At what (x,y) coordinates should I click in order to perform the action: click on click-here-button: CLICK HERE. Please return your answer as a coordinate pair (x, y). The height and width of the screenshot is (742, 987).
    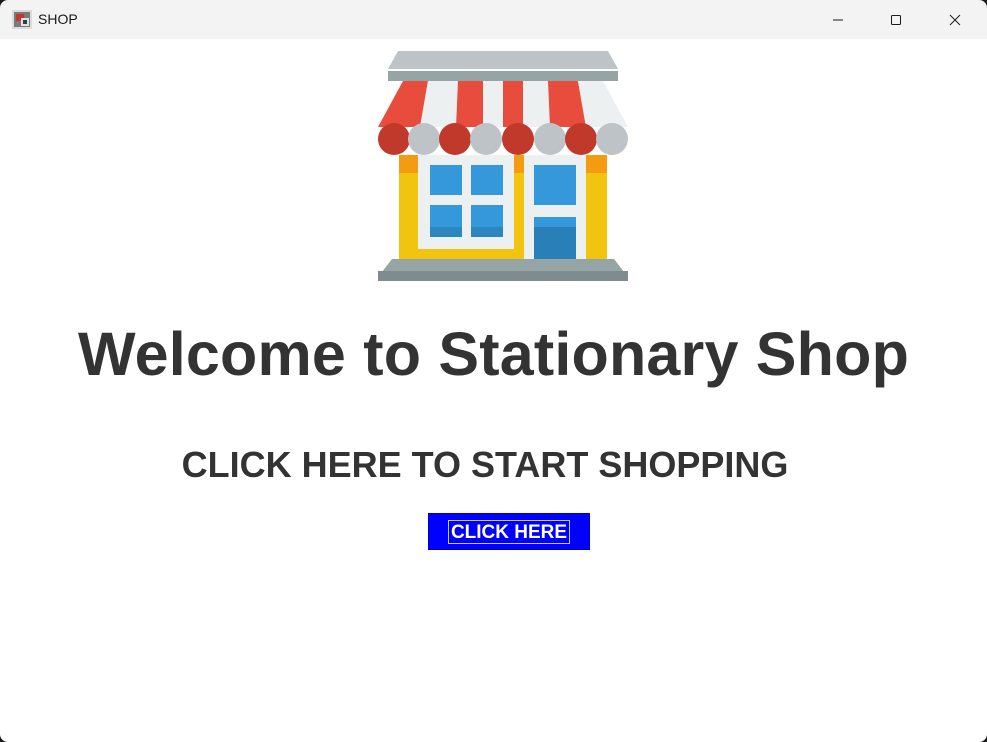
    Looking at the image, I should click on (509, 531).